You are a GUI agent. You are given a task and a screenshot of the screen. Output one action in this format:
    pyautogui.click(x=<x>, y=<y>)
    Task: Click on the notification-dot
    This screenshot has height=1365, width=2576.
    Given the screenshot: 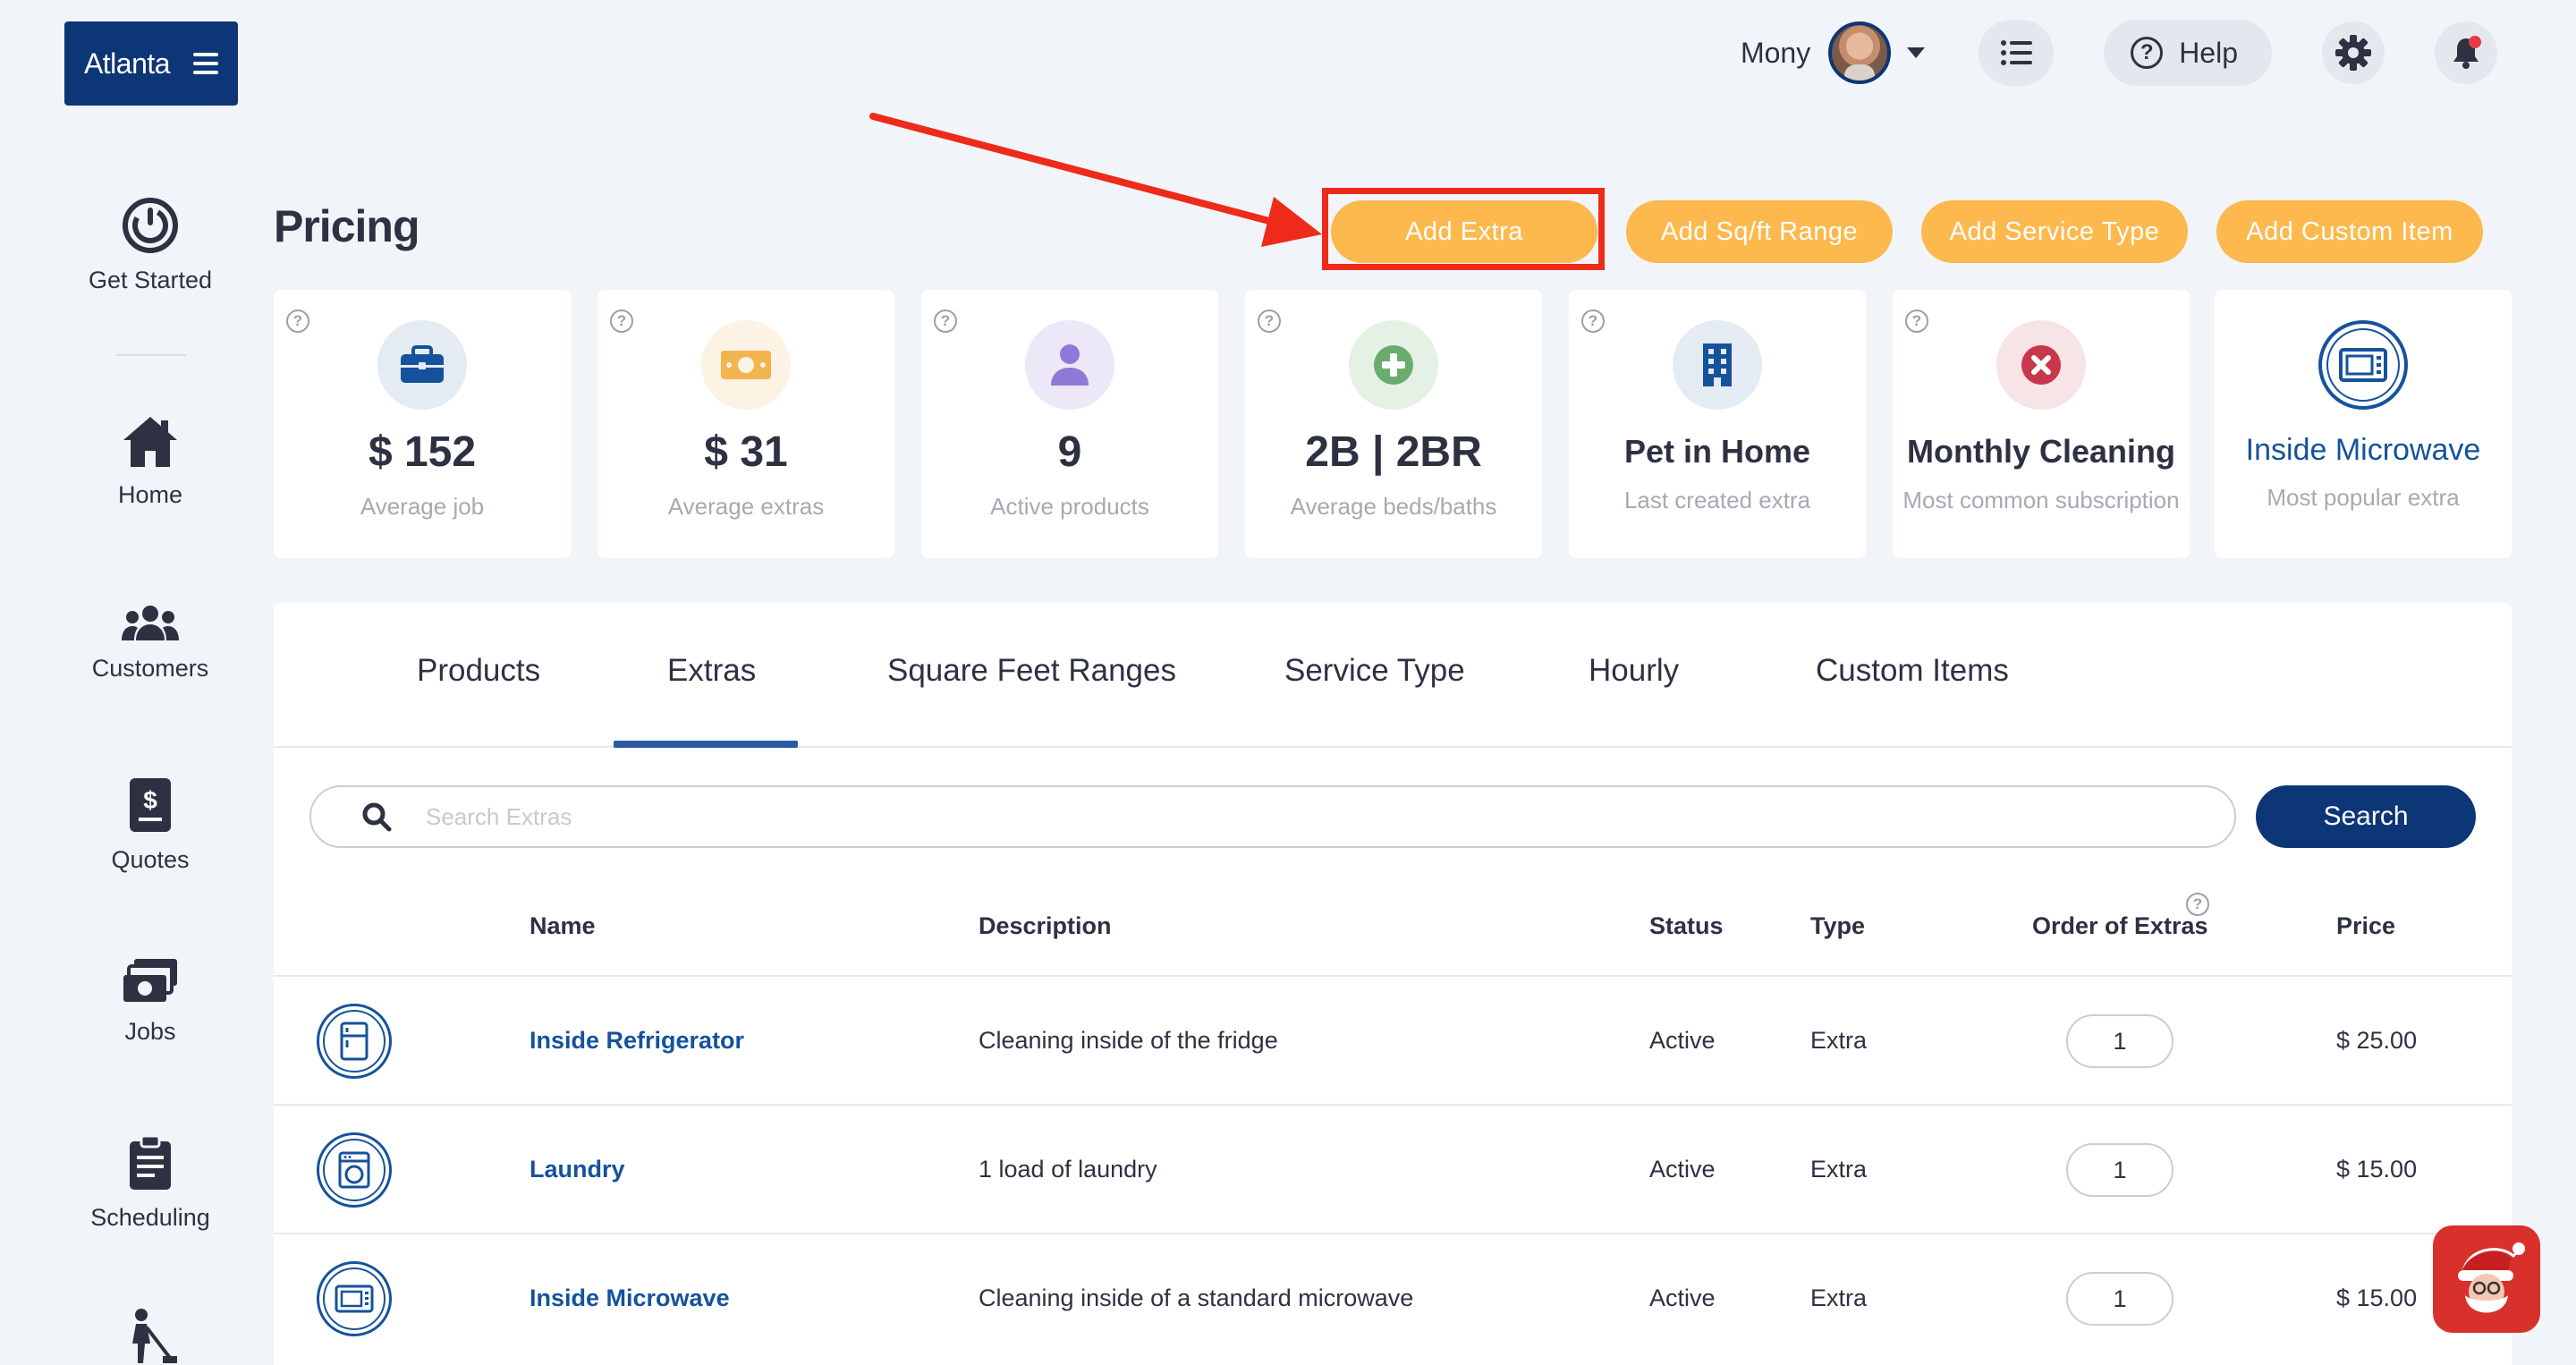 What is the action you would take?
    pyautogui.click(x=2475, y=42)
    